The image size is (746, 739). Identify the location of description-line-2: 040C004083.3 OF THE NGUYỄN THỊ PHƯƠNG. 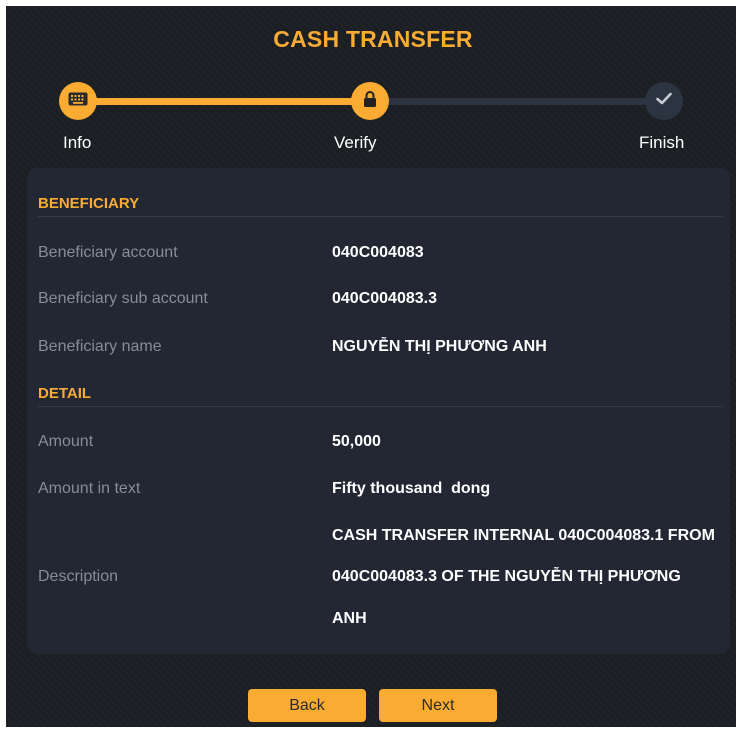
(506, 576).